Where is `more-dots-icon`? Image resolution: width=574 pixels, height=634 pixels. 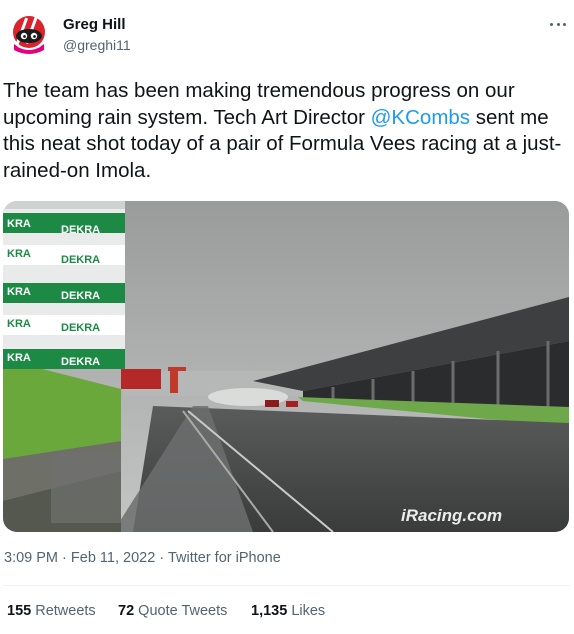 more-dots-icon is located at coordinates (558, 25).